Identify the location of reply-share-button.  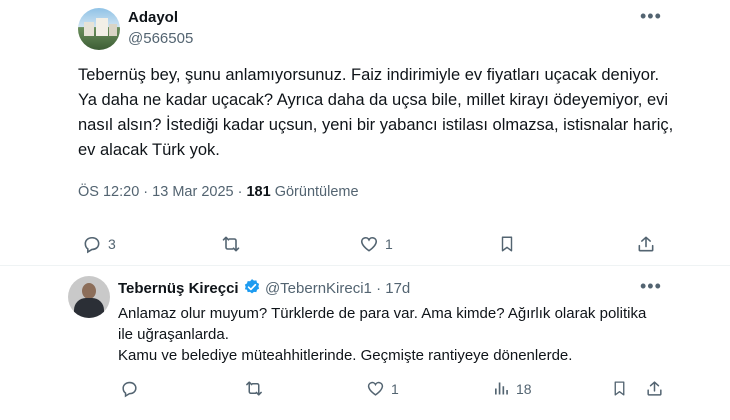
(654, 388).